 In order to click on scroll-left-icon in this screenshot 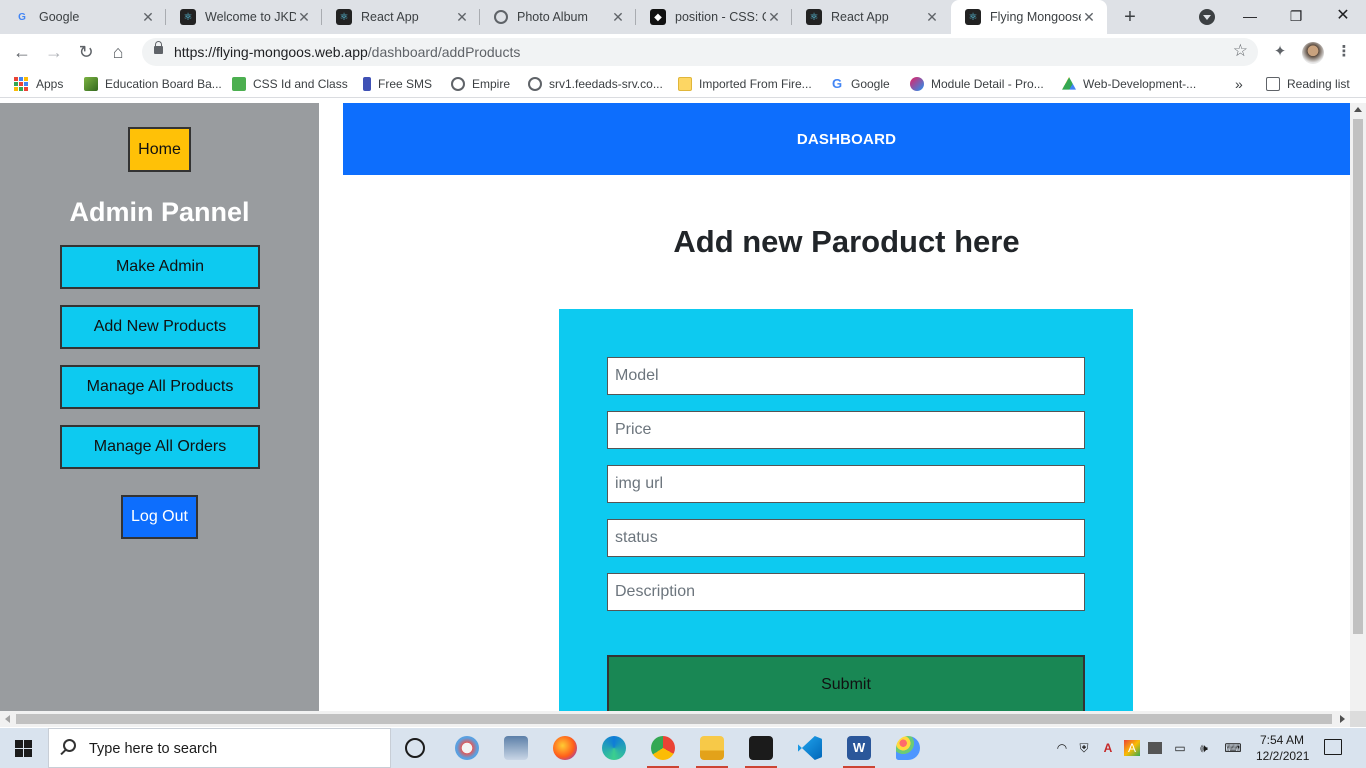, I will do `click(7, 719)`.